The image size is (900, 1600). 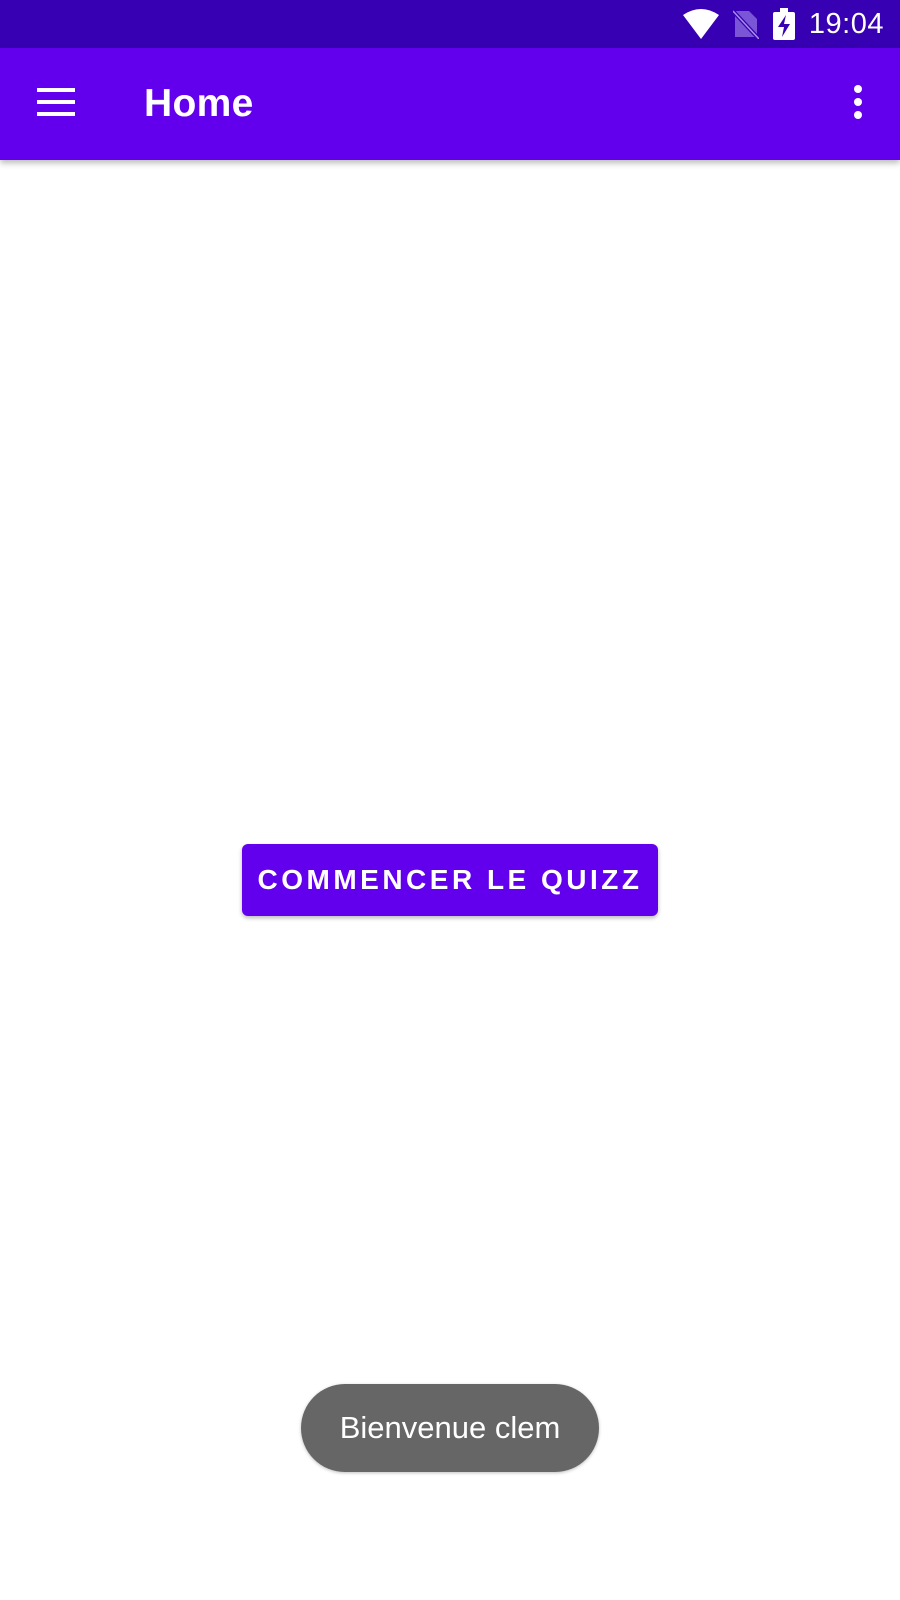 I want to click on app-bar: Home, so click(x=450, y=104).